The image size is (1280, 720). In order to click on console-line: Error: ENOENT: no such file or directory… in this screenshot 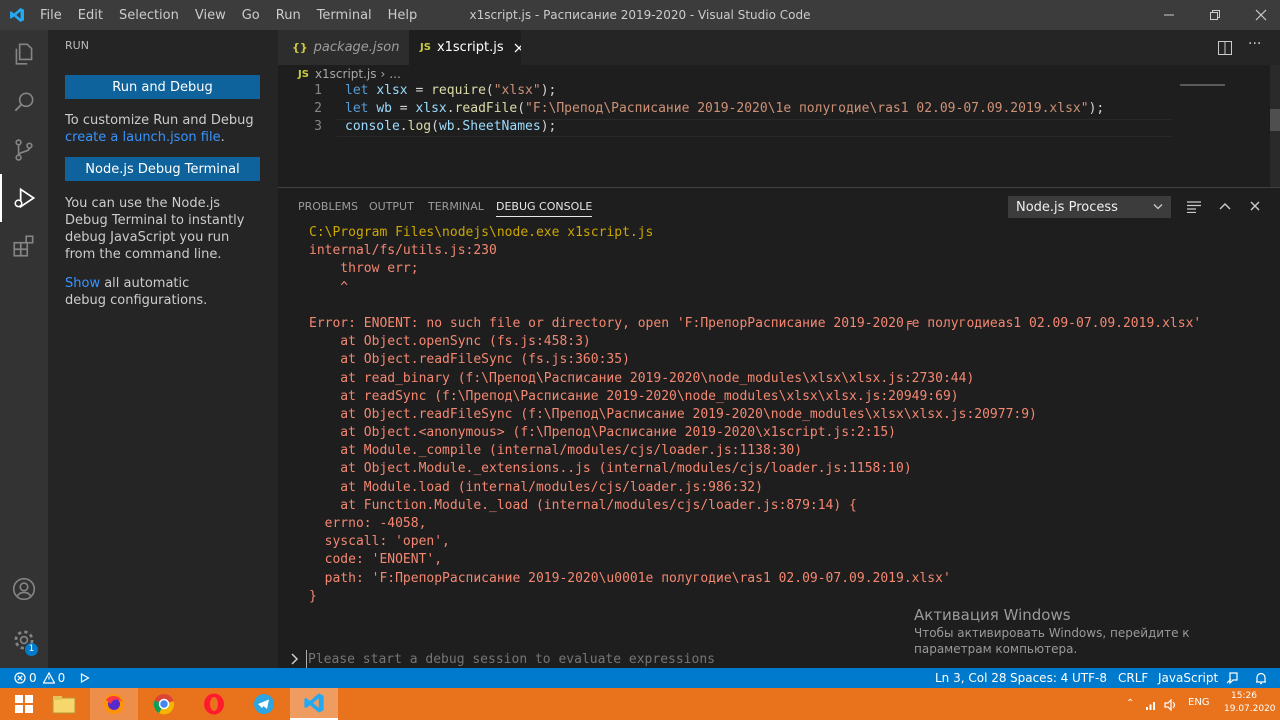, I will do `click(755, 323)`.